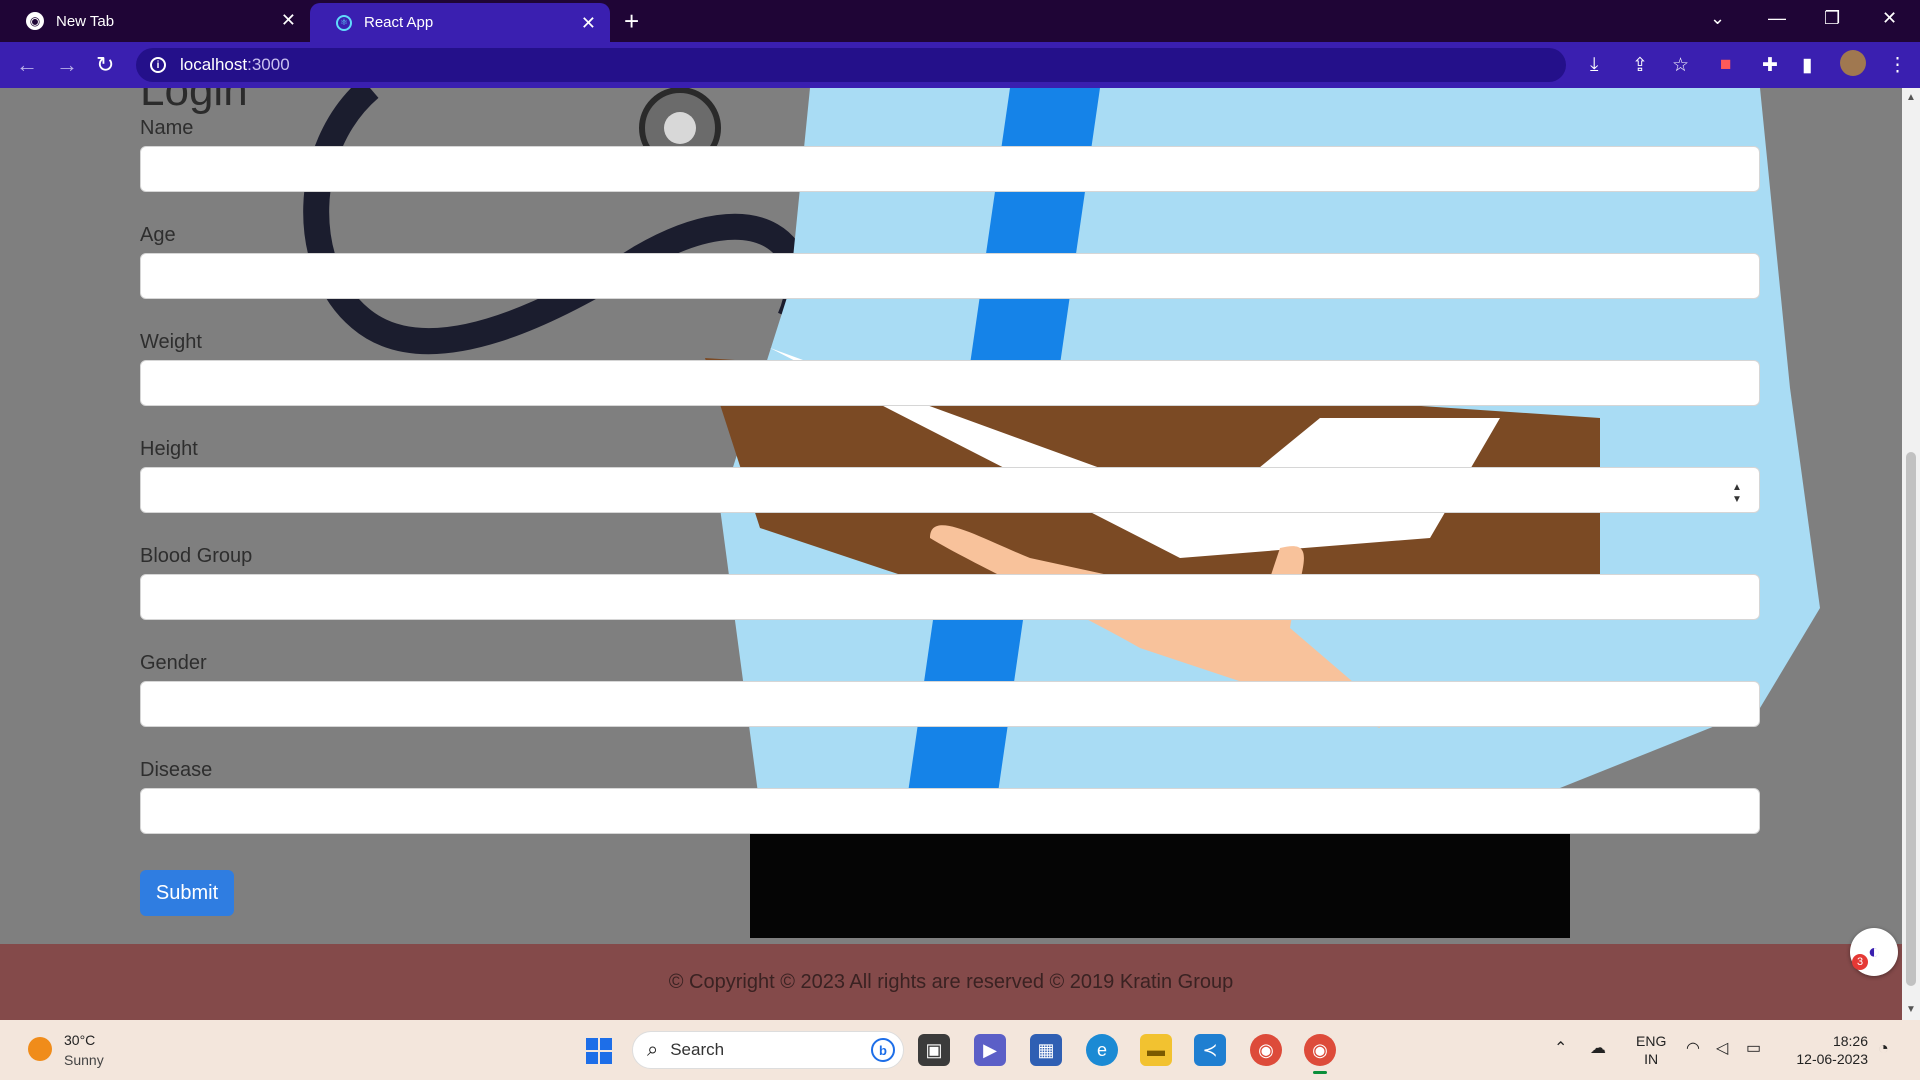  I want to click on page-scrollbar: ▲ ▼, so click(1911, 554).